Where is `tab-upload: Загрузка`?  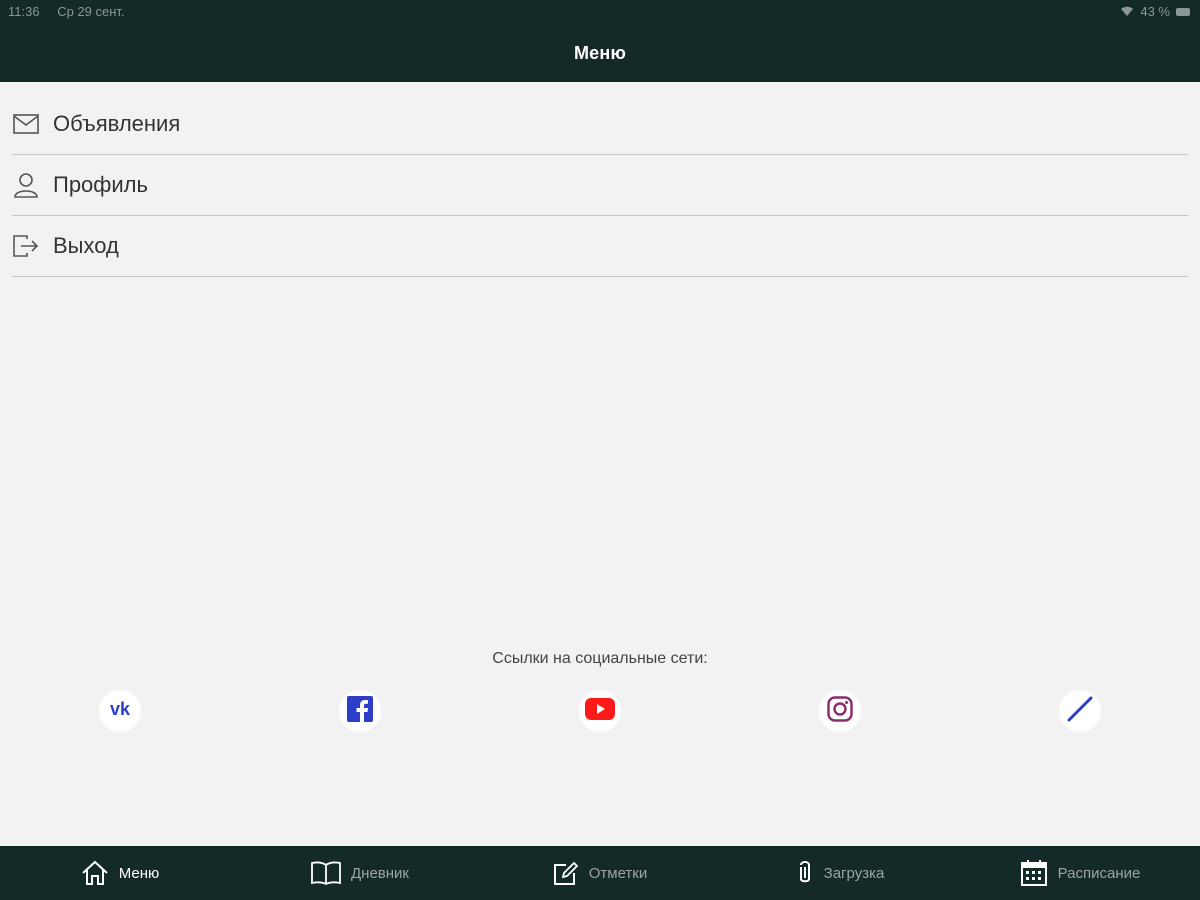 tab-upload: Загрузка is located at coordinates (840, 873).